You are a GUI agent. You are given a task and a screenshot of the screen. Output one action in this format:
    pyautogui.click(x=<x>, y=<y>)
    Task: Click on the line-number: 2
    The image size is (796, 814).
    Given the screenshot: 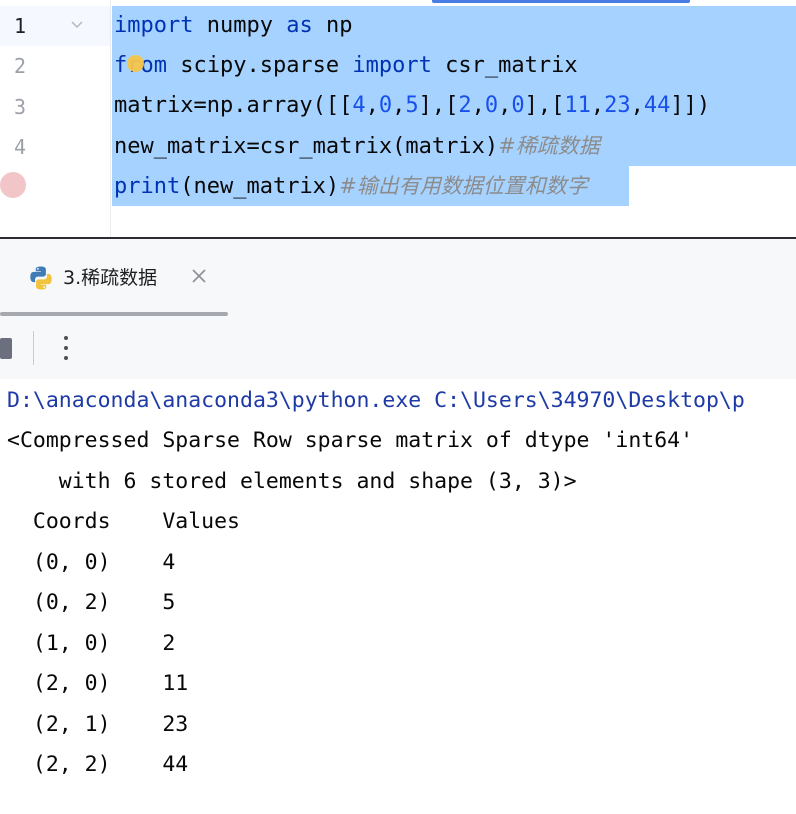 What is the action you would take?
    pyautogui.click(x=20, y=66)
    